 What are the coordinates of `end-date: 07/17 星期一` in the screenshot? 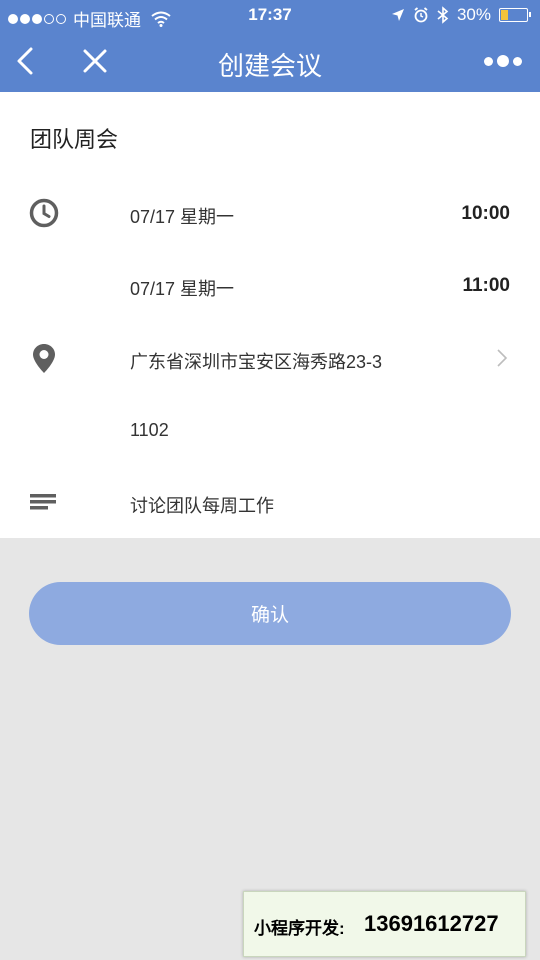 It's located at (182, 289).